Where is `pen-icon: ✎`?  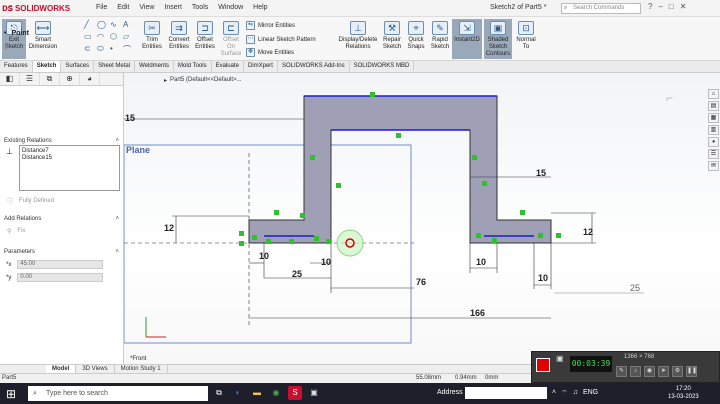 pen-icon: ✎ is located at coordinates (621, 371).